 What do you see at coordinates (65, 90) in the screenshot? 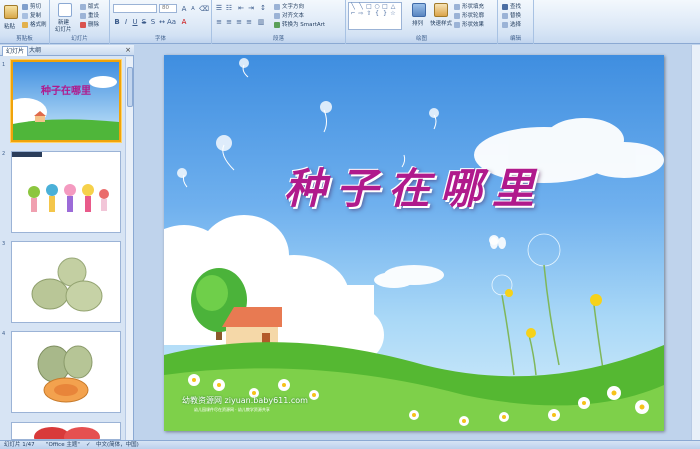
I see `slide-1-title-text: 种子在哪里` at bounding box center [65, 90].